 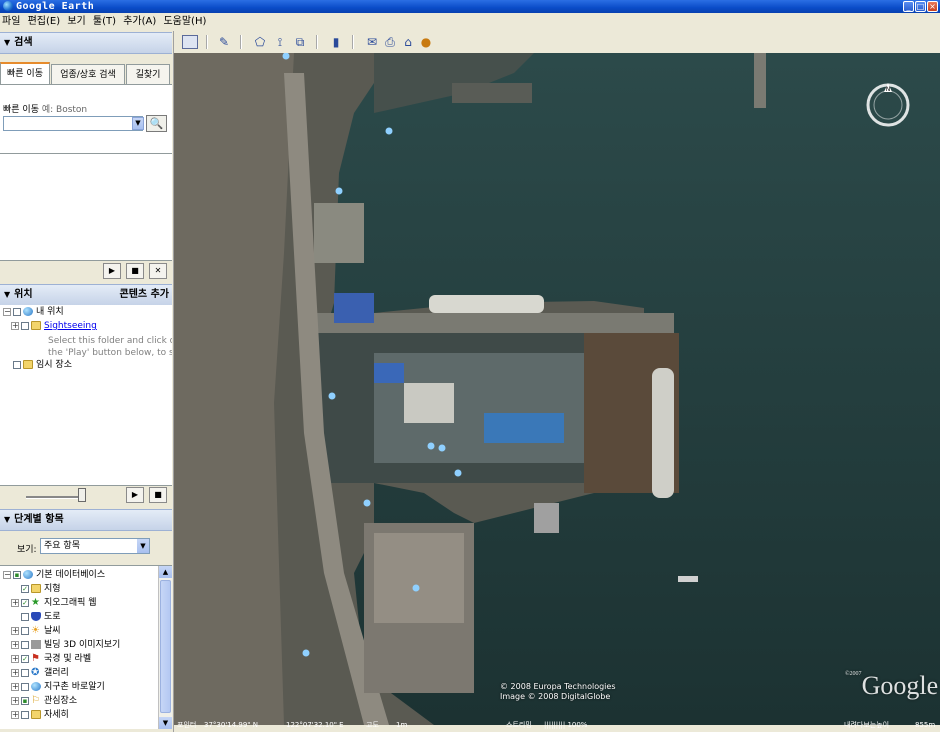 What do you see at coordinates (165, 723) in the screenshot?
I see `scroll-down-icon: ▼` at bounding box center [165, 723].